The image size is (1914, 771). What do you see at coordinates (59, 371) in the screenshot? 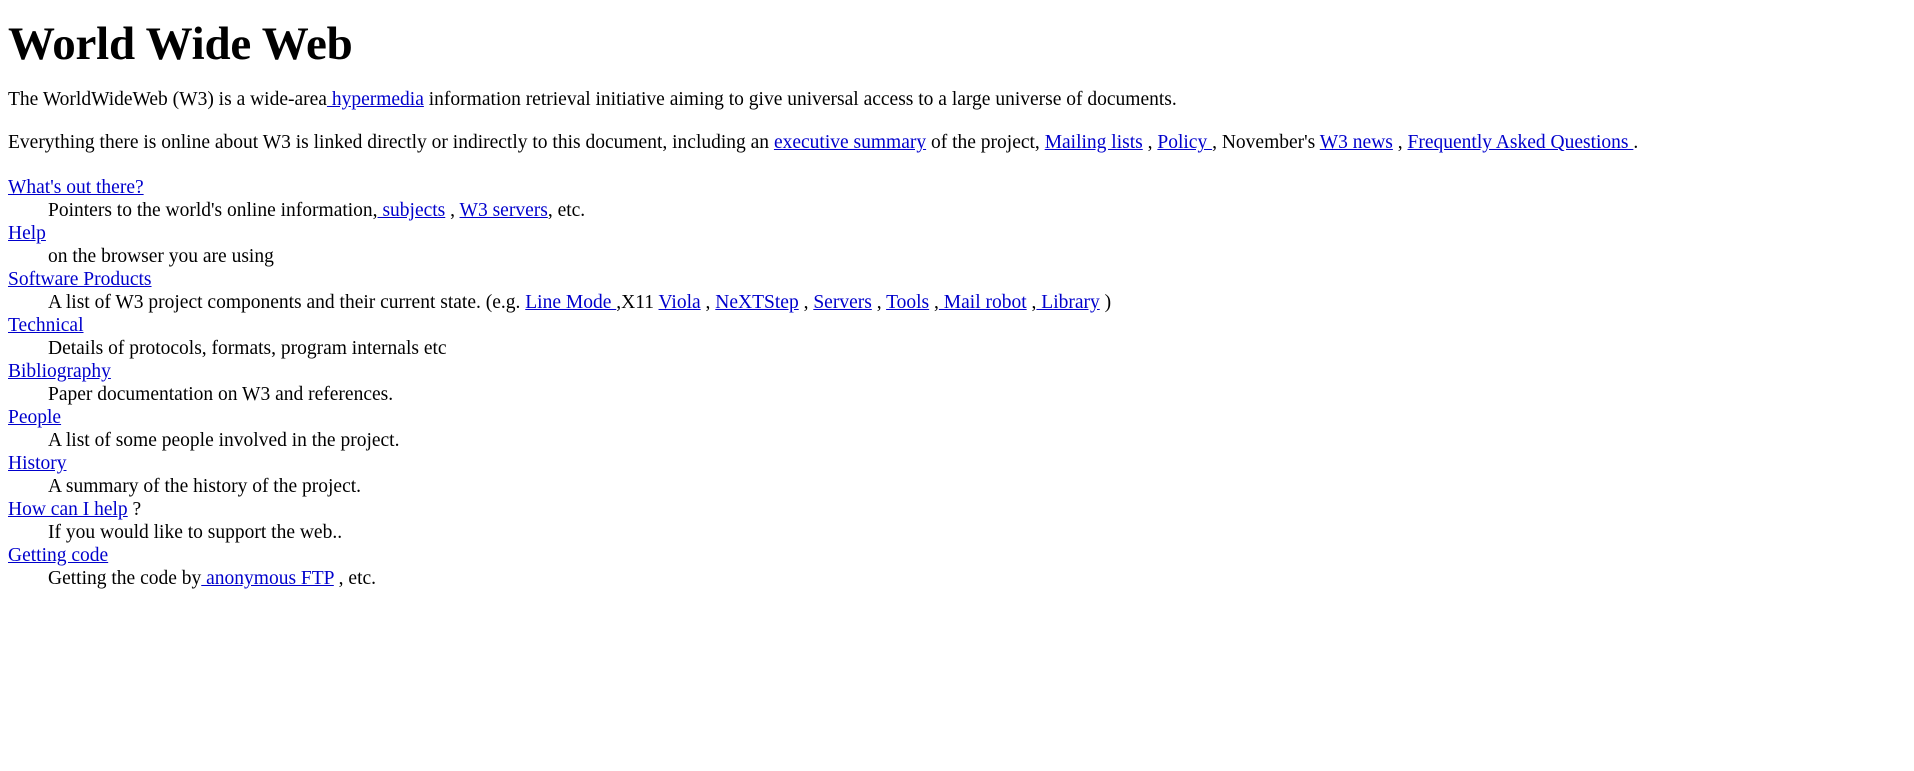
I see `link-bibliography: Bibliography` at bounding box center [59, 371].